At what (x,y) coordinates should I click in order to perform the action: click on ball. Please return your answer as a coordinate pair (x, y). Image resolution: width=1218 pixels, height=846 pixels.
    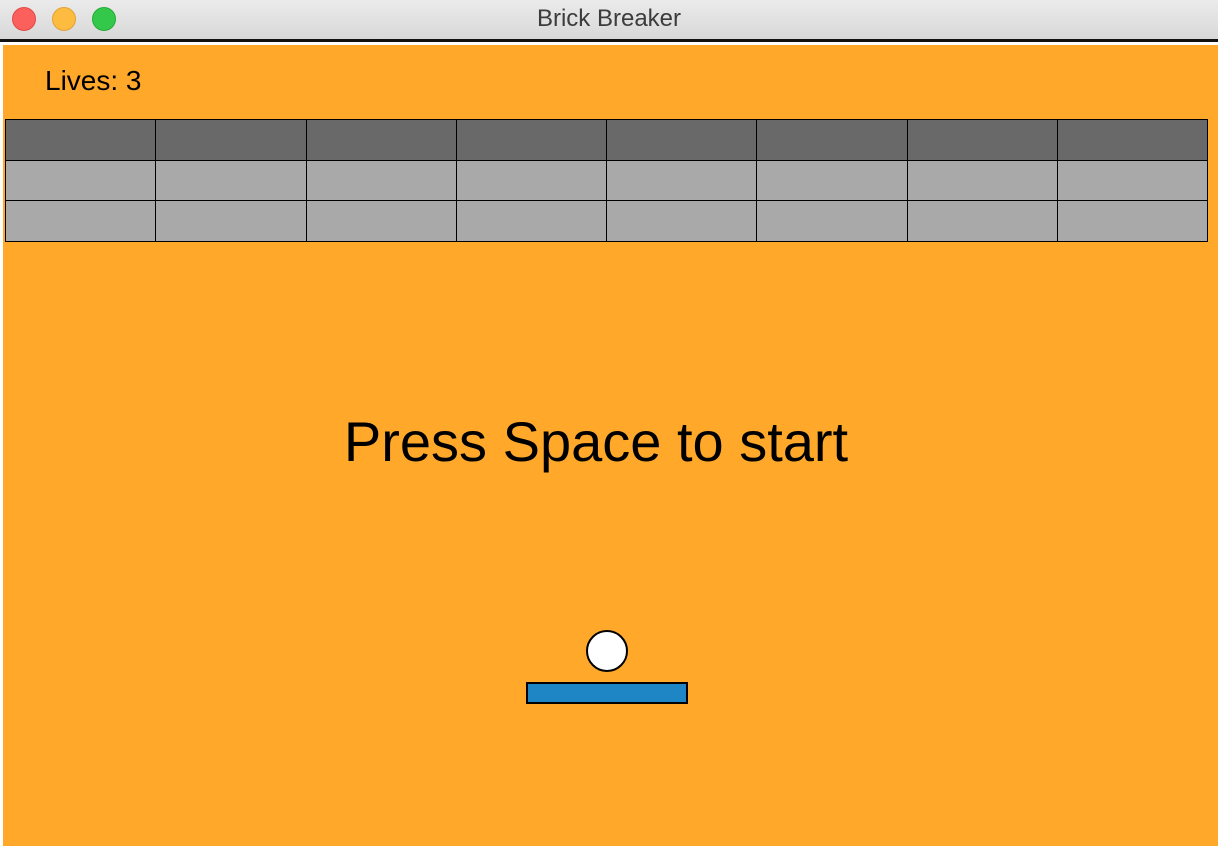
    Looking at the image, I should click on (607, 651).